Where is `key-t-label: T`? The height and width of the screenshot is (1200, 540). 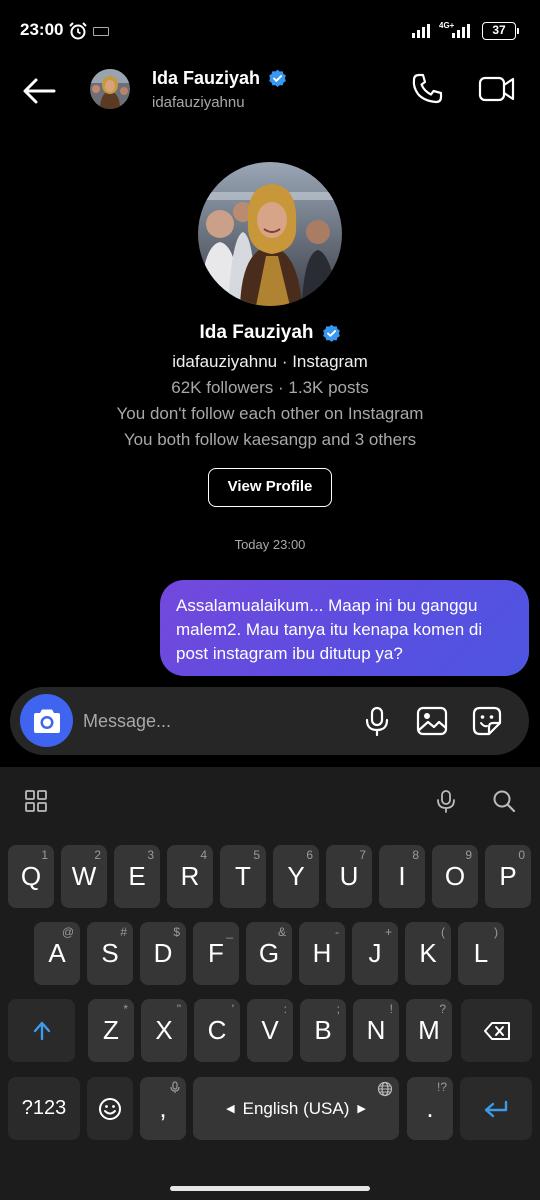
key-t-label: T is located at coordinates (243, 876).